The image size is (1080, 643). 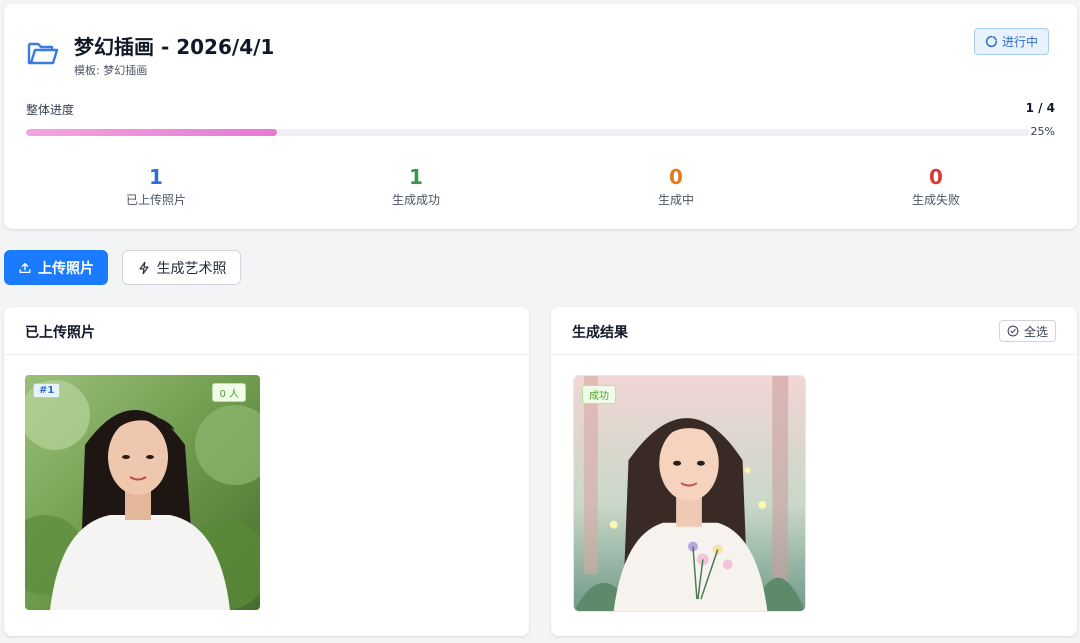 I want to click on progress-bar, so click(x=527, y=132).